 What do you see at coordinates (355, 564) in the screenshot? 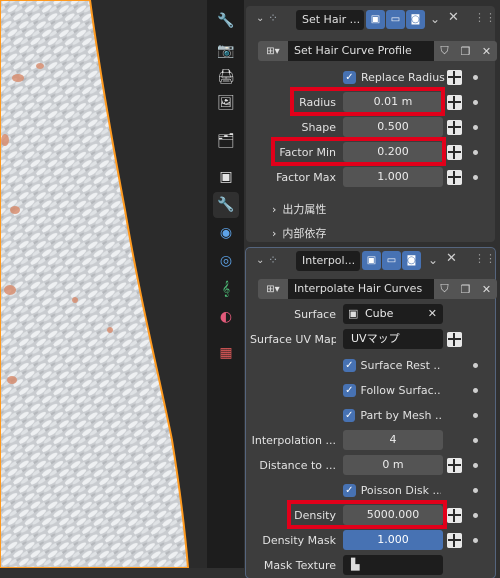
I see `texture-icon: ▙` at bounding box center [355, 564].